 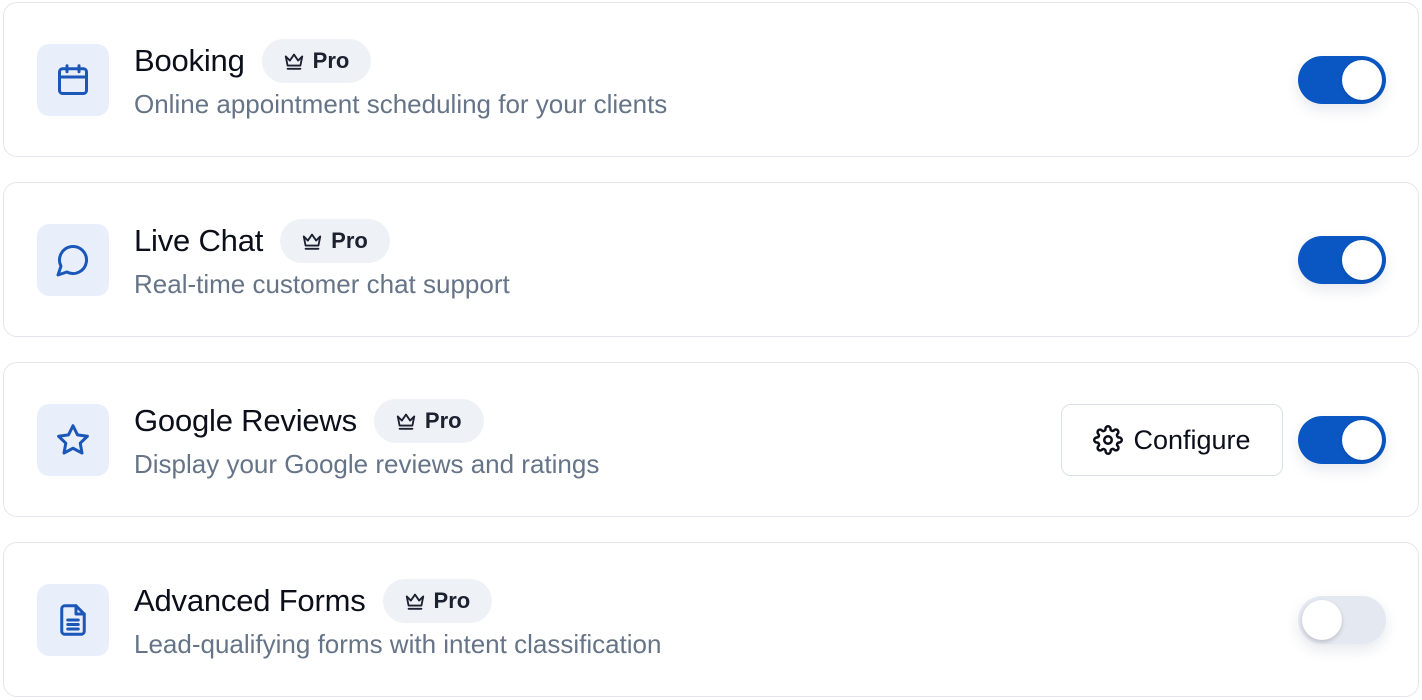 What do you see at coordinates (73, 440) in the screenshot?
I see `star-icon` at bounding box center [73, 440].